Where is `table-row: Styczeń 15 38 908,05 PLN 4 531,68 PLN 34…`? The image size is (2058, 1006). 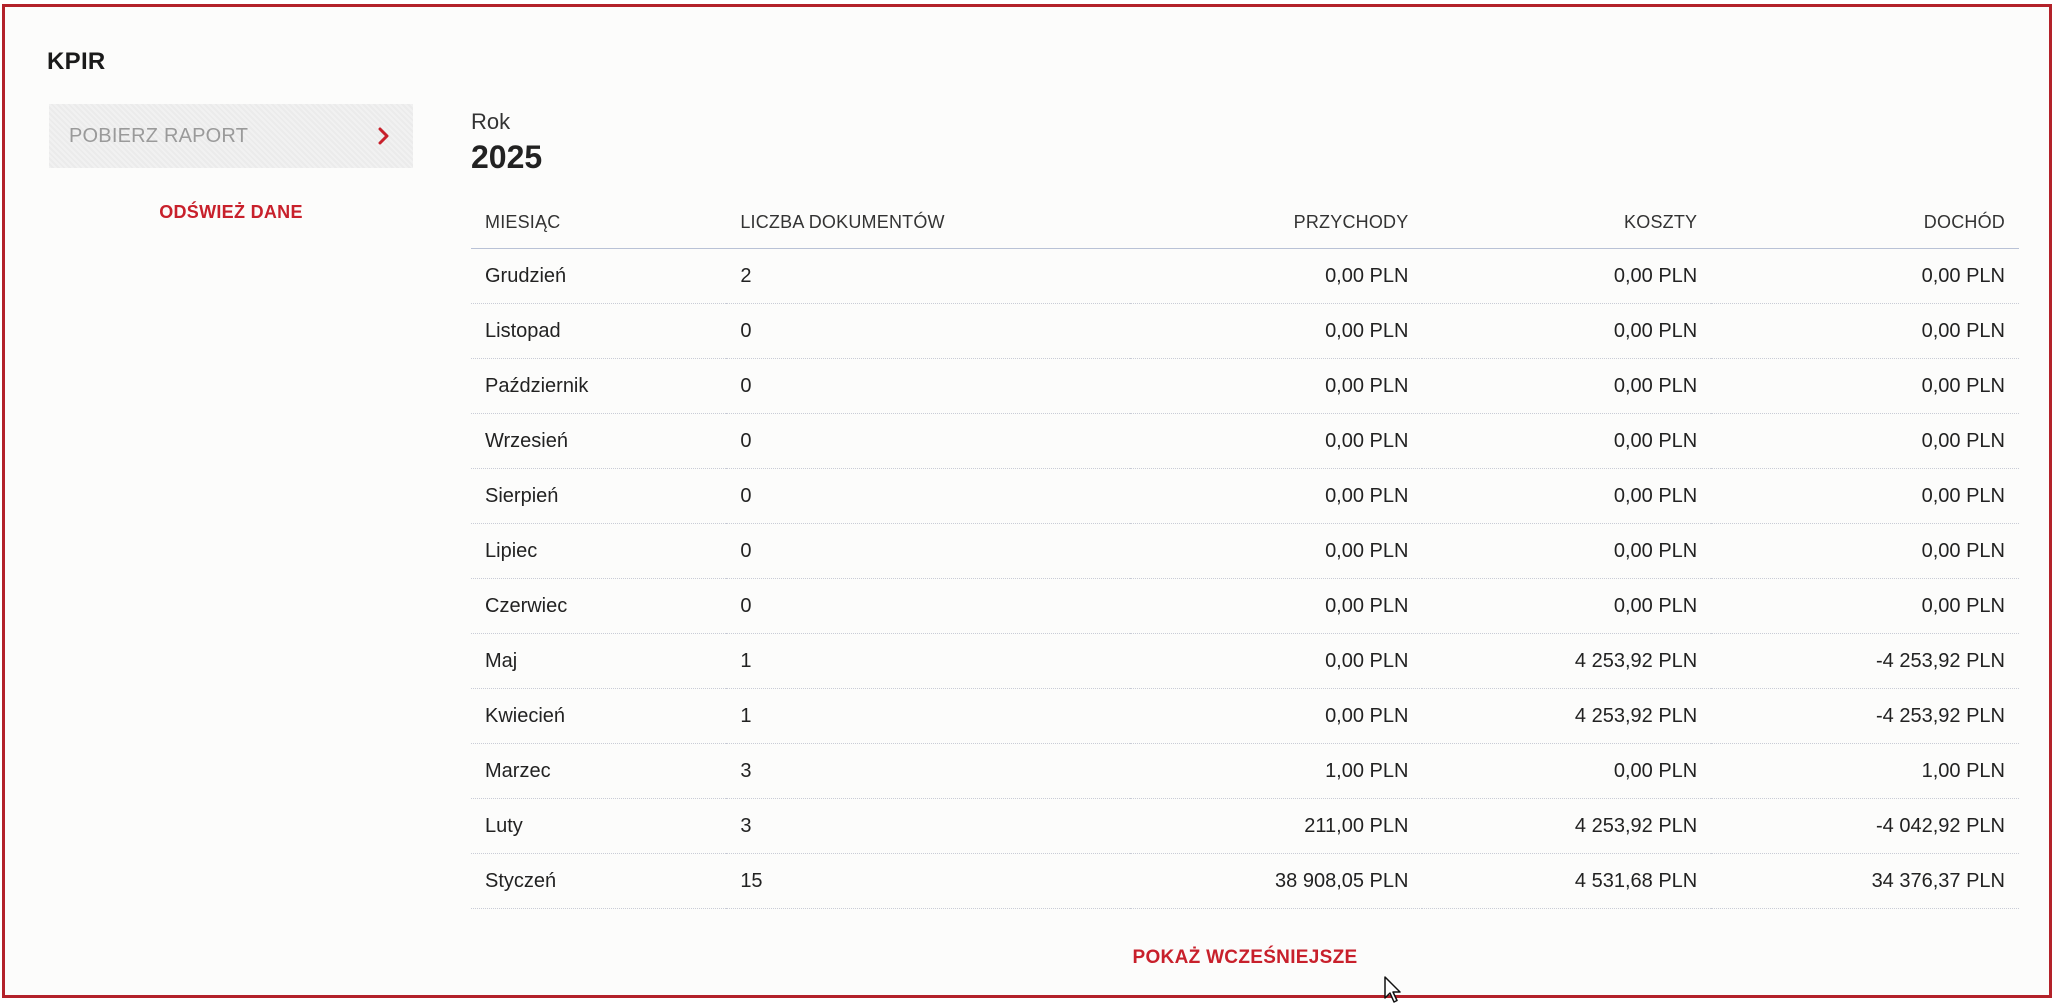 table-row: Styczeń 15 38 908,05 PLN 4 531,68 PLN 34… is located at coordinates (1245, 881).